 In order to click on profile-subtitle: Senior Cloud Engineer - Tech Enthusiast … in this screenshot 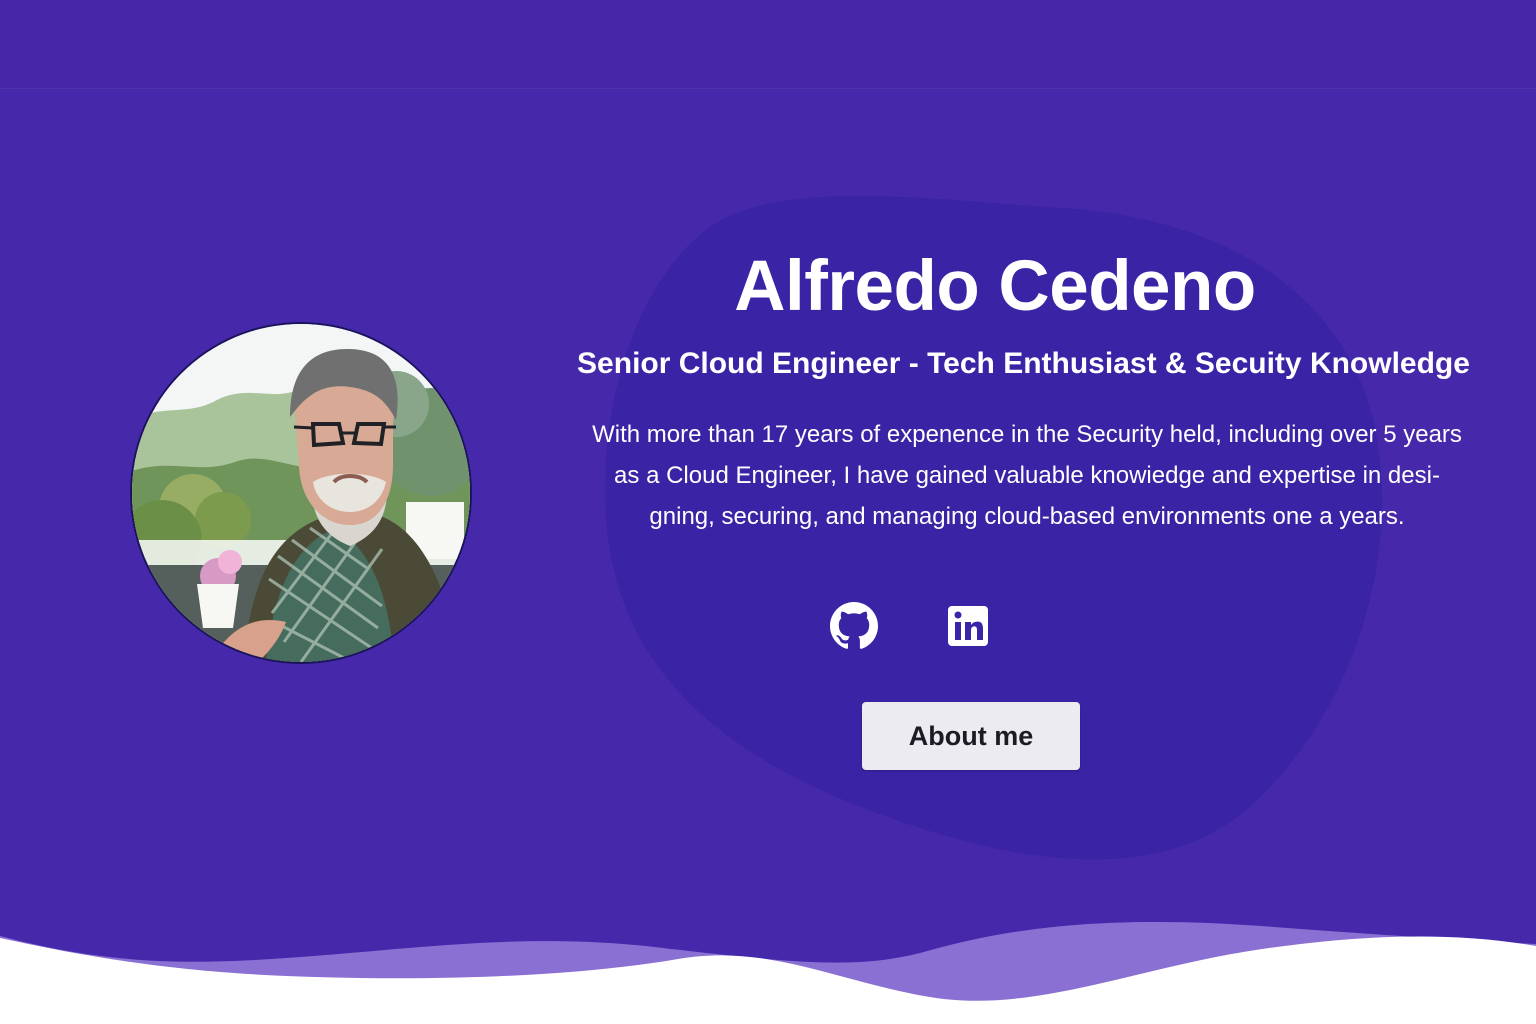, I will do `click(1023, 363)`.